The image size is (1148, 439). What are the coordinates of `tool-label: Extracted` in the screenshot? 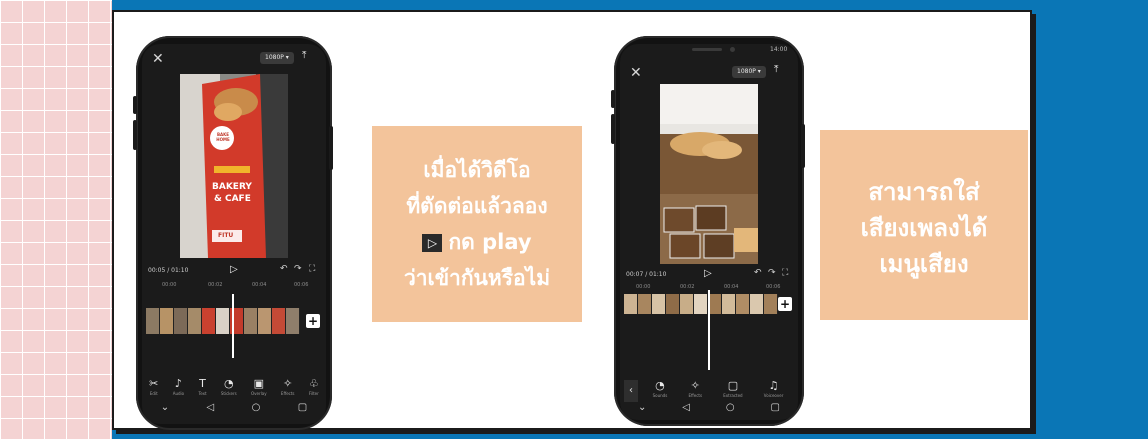 It's located at (733, 395).